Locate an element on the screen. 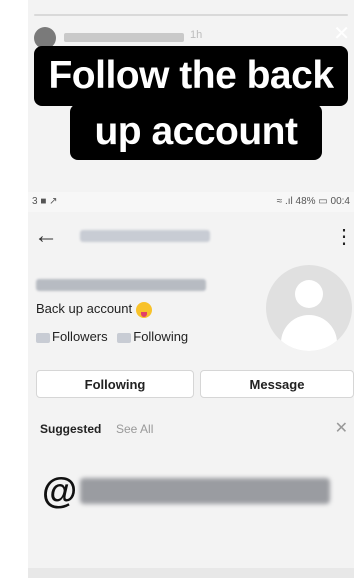 This screenshot has height=578, width=354. avatar-head-shape is located at coordinates (309, 294).